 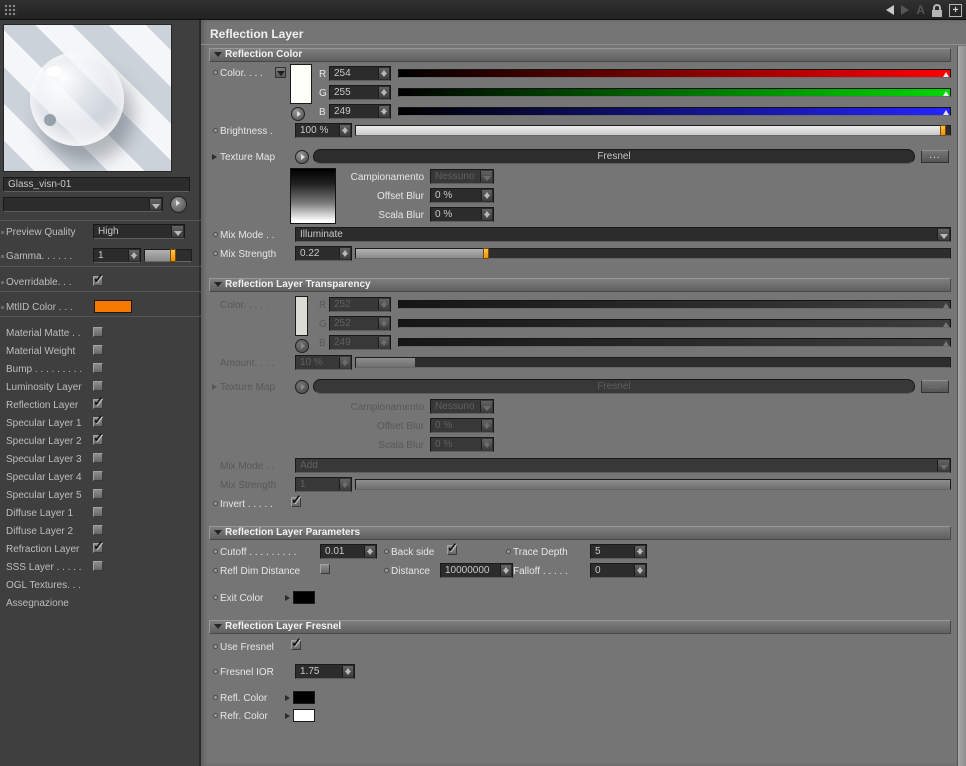 What do you see at coordinates (298, 114) in the screenshot?
I see `color-expand-button` at bounding box center [298, 114].